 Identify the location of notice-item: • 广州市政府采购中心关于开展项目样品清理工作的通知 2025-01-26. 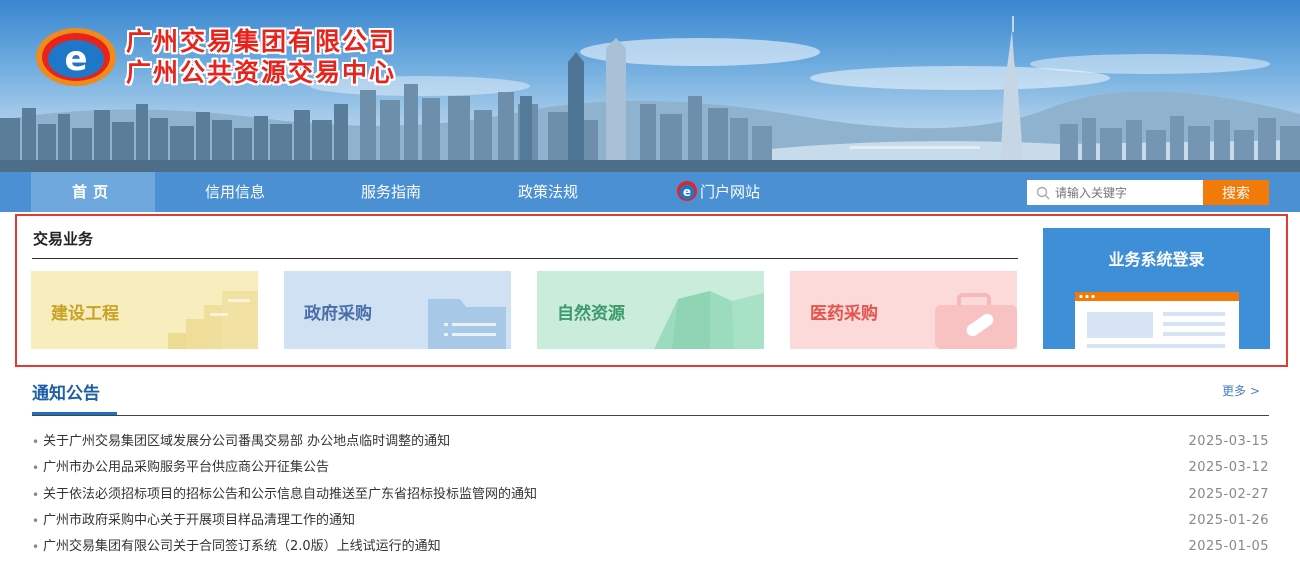
(650, 521).